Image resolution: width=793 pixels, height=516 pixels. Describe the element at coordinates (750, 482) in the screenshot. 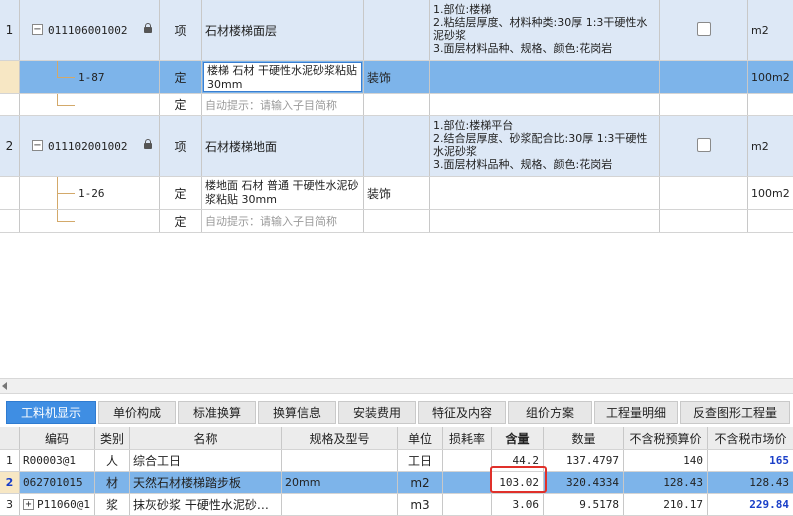

I see `resource-market-price: 128.43` at that location.